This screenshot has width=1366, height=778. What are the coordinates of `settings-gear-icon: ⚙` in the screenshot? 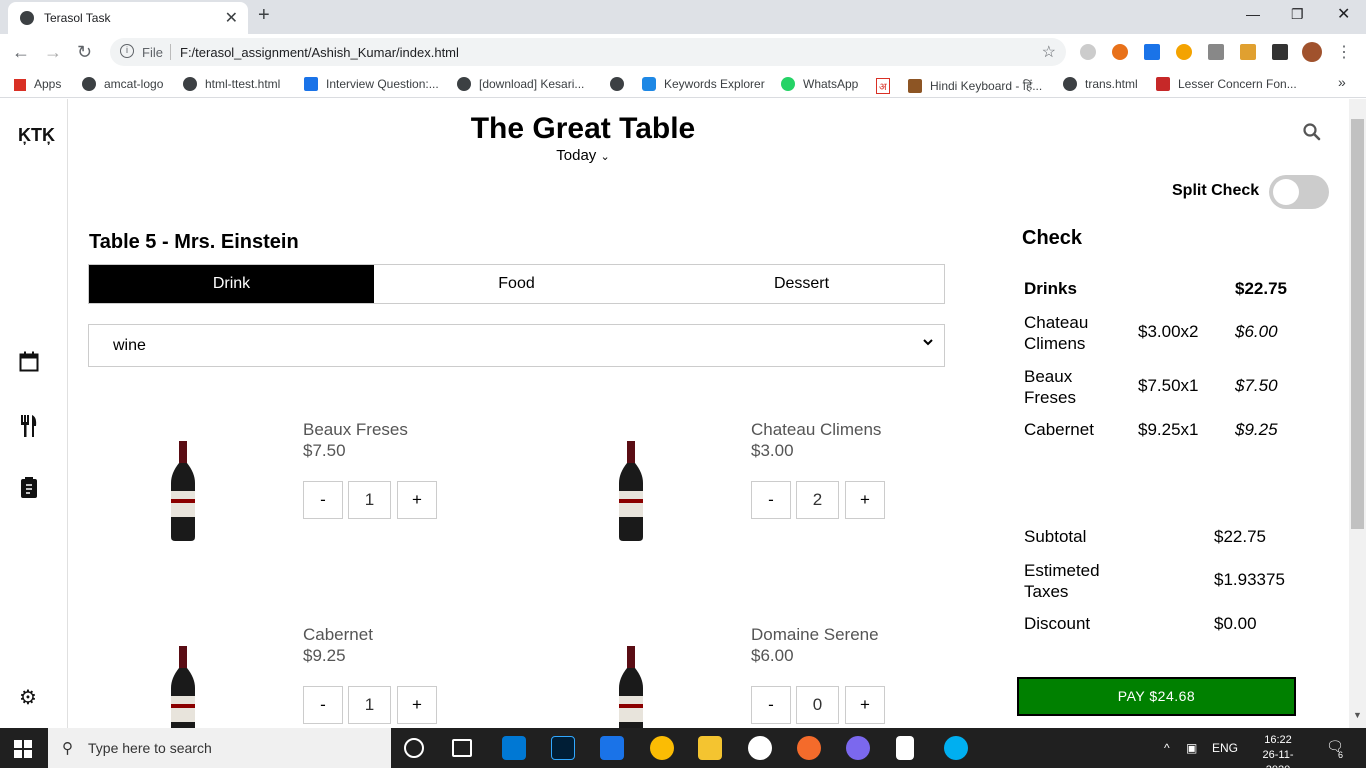 It's located at (28, 697).